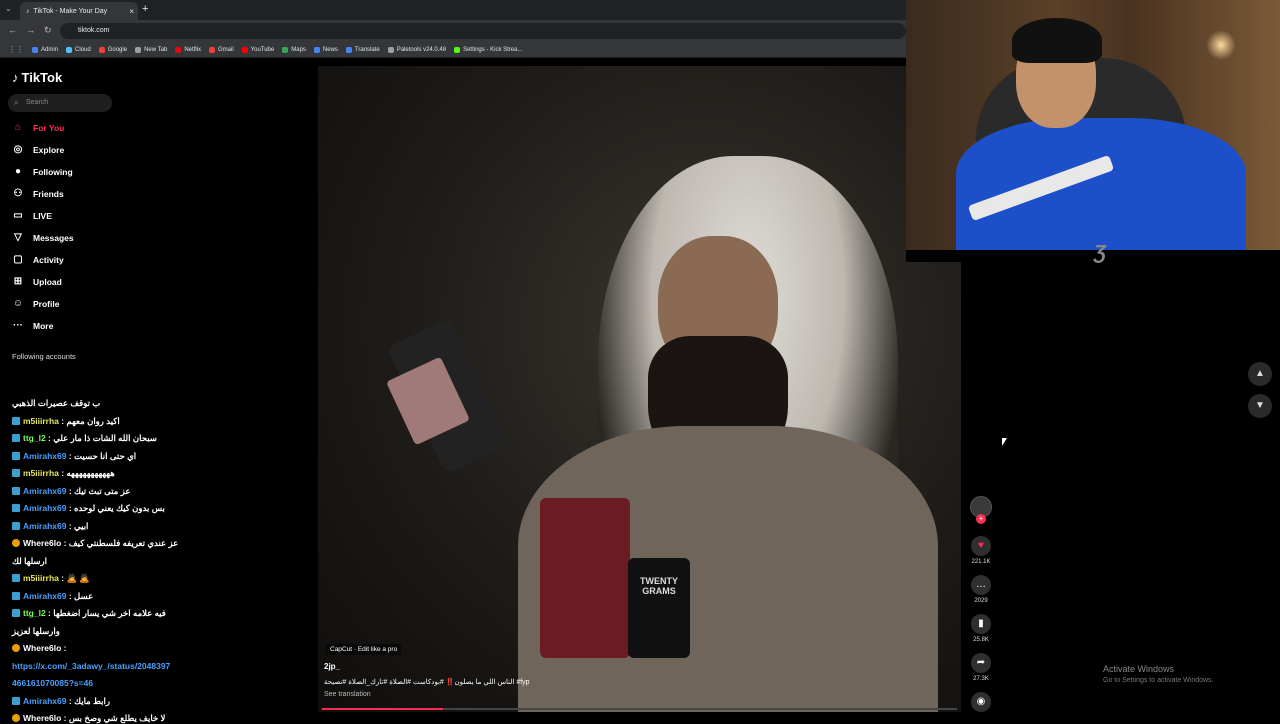 The height and width of the screenshot is (724, 1280). I want to click on chat-message: Amirahx69 : عز متى تبث تيك, so click(71, 491).